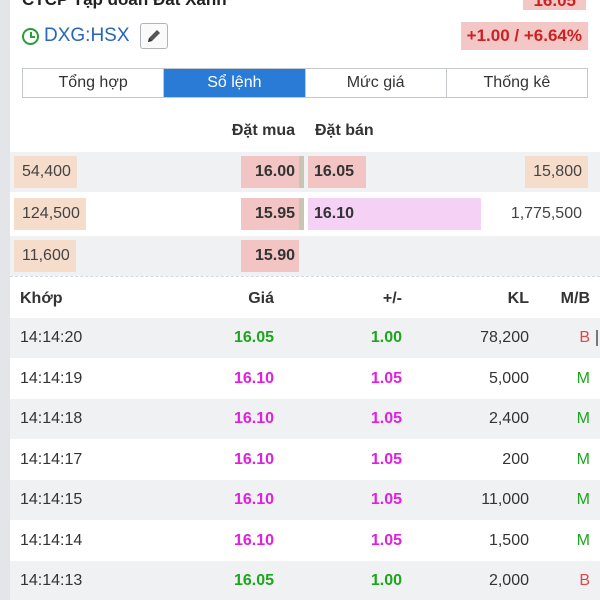 Image resolution: width=600 pixels, height=600 pixels. I want to click on match-volume: 2,400, so click(508, 418).